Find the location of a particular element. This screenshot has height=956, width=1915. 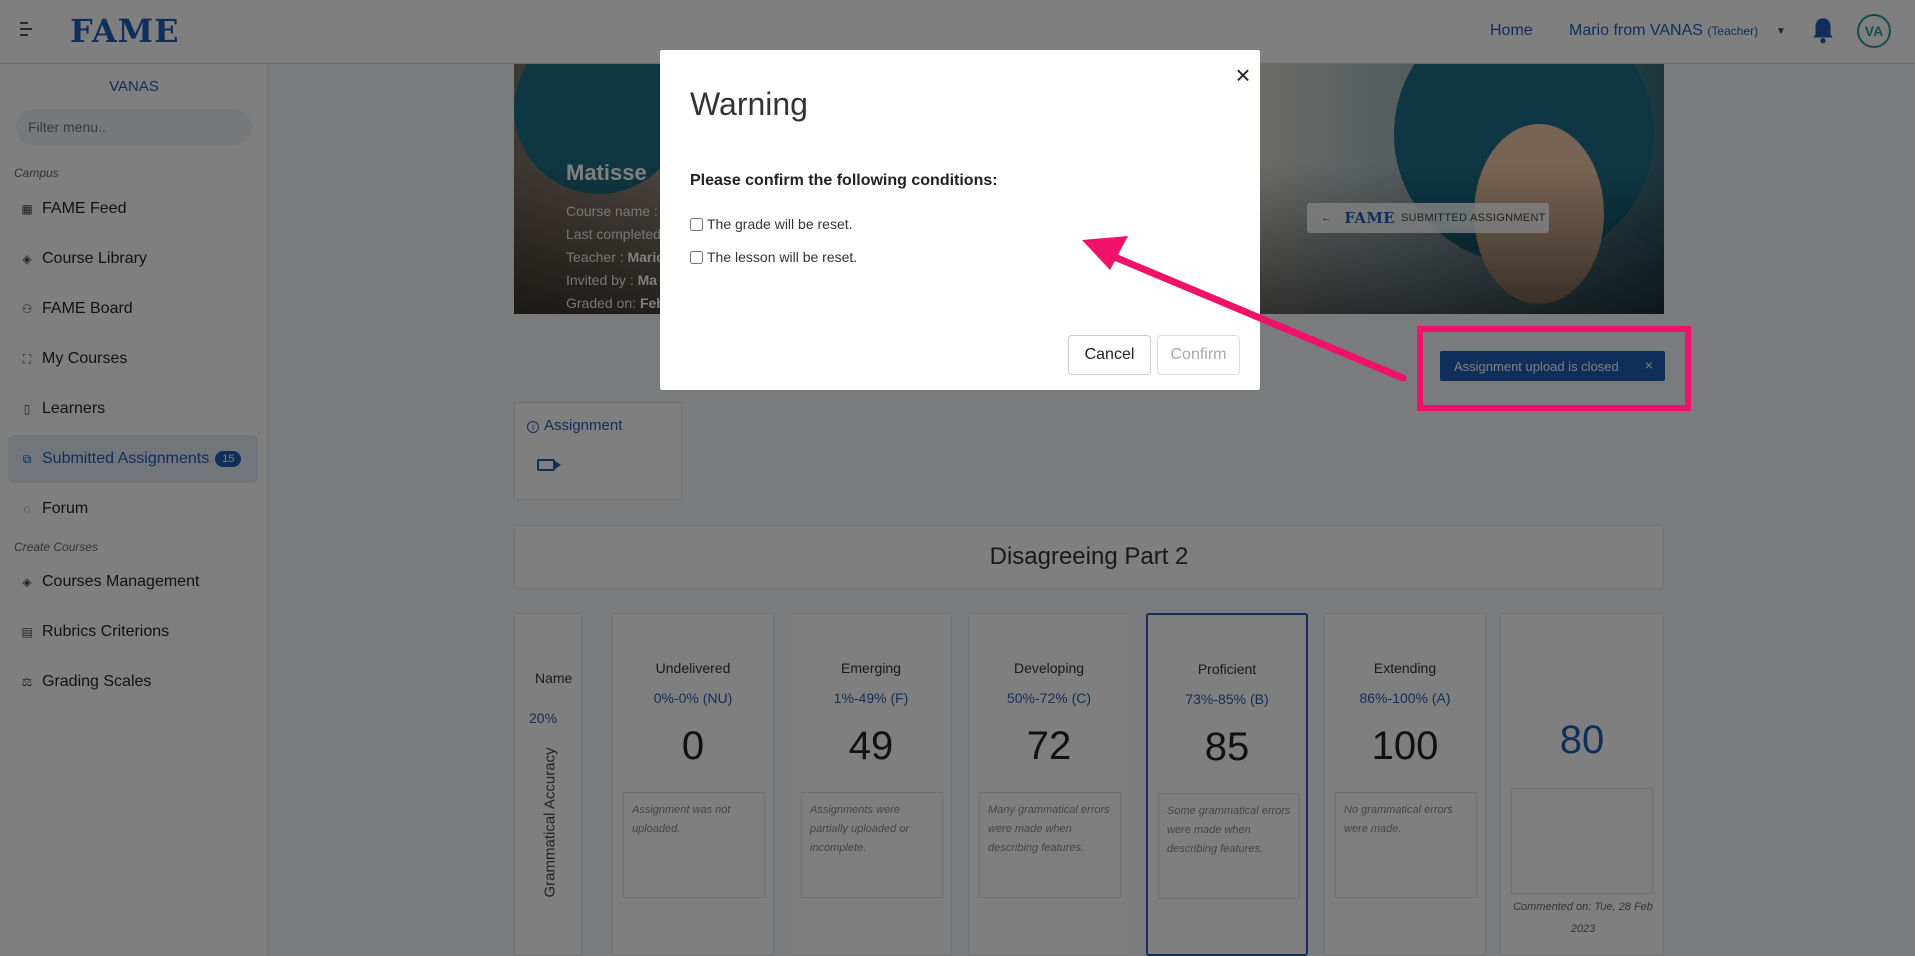

annotation-highlight-box is located at coordinates (1554, 368).